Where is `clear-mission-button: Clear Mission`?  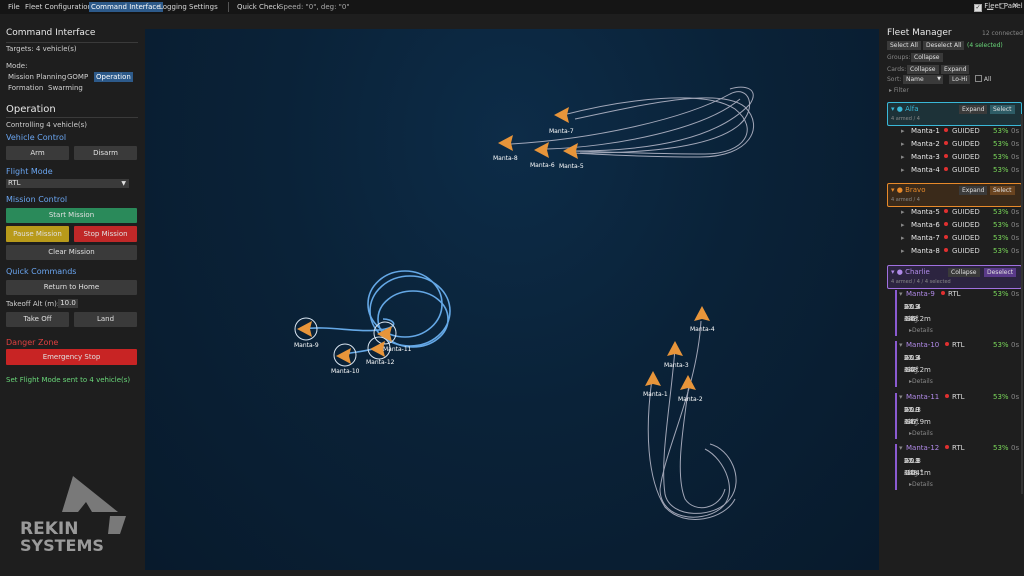 clear-mission-button: Clear Mission is located at coordinates (71, 252).